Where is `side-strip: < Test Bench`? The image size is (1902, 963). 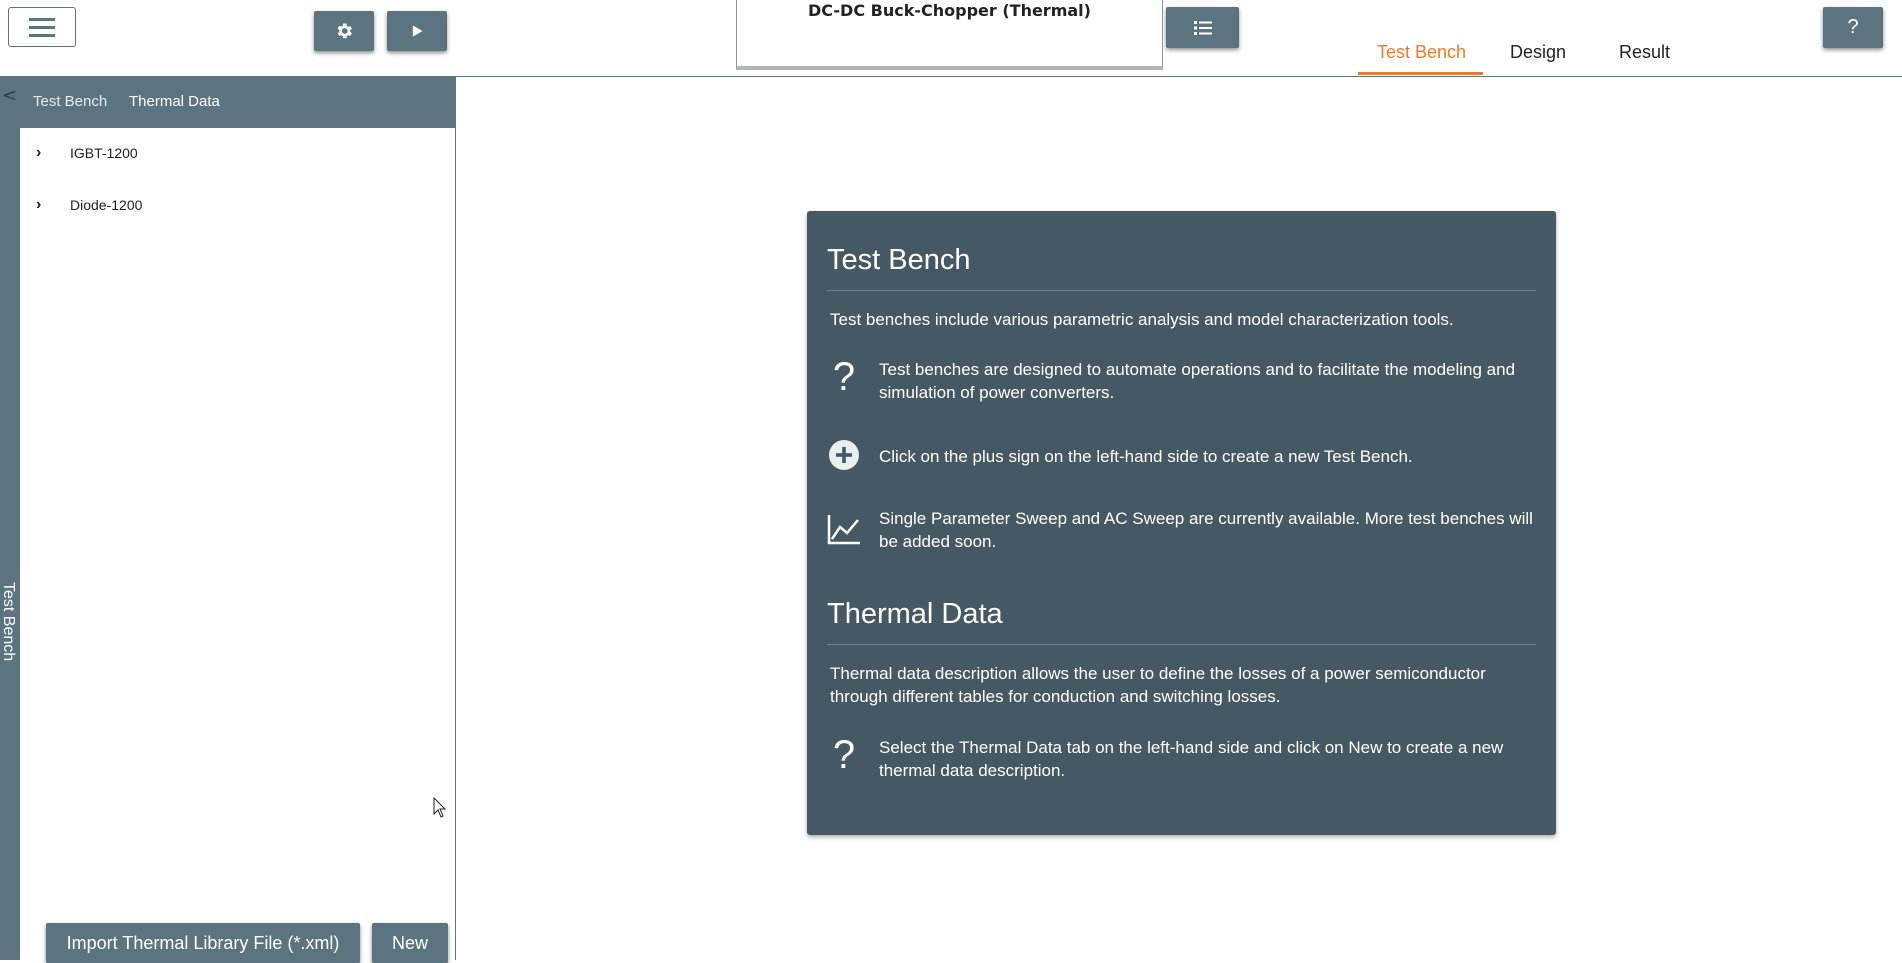 side-strip: < Test Bench is located at coordinates (10, 518).